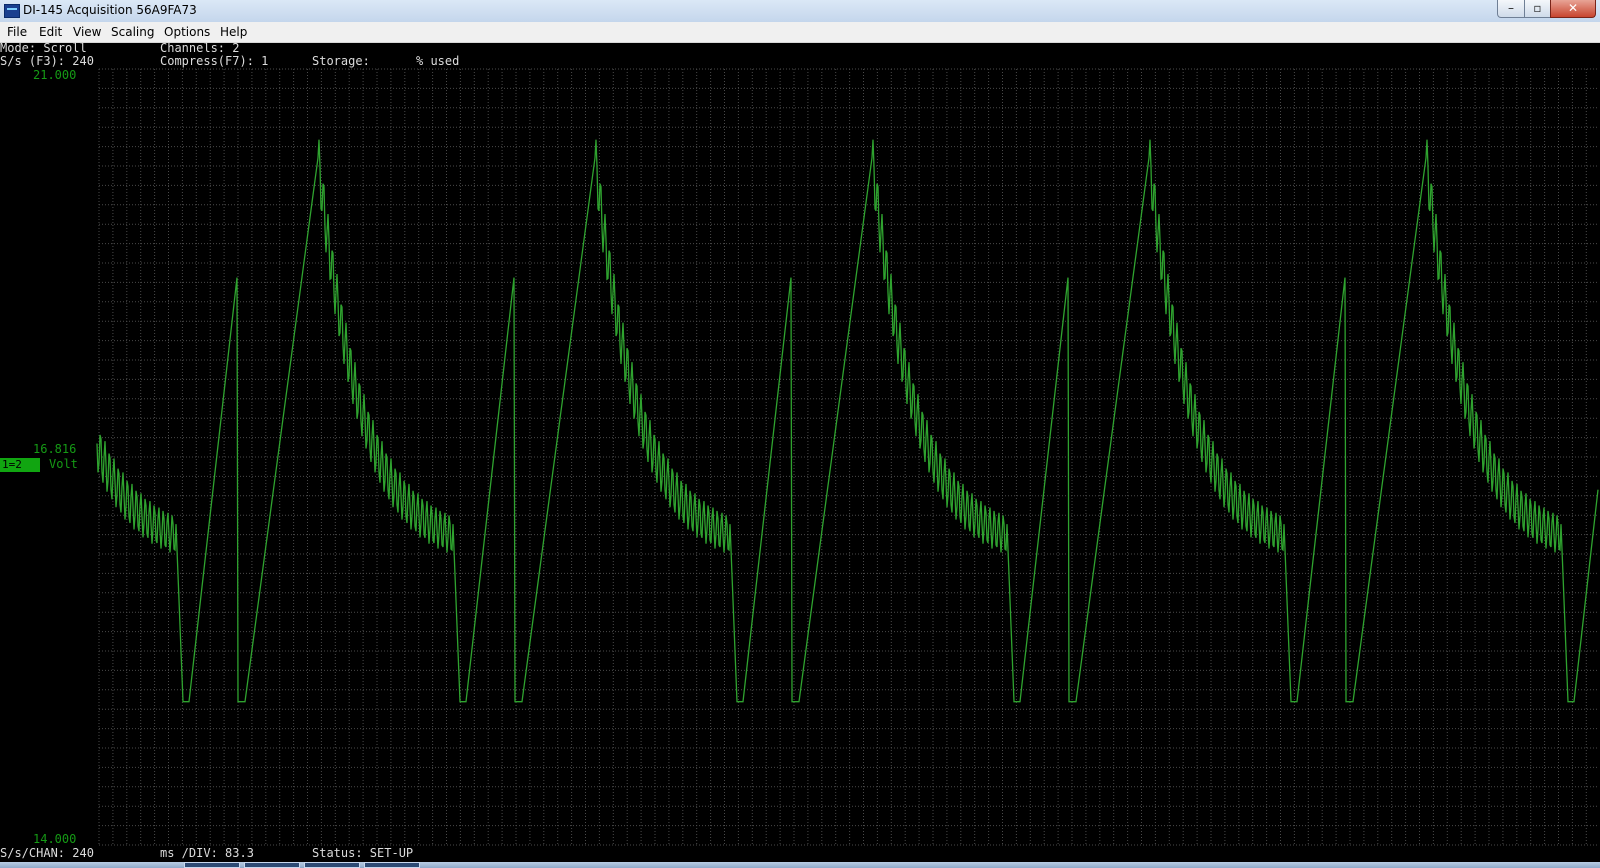 This screenshot has height=868, width=1600. Describe the element at coordinates (55, 839) in the screenshot. I see `scale-bottom-label: 14.000` at that location.